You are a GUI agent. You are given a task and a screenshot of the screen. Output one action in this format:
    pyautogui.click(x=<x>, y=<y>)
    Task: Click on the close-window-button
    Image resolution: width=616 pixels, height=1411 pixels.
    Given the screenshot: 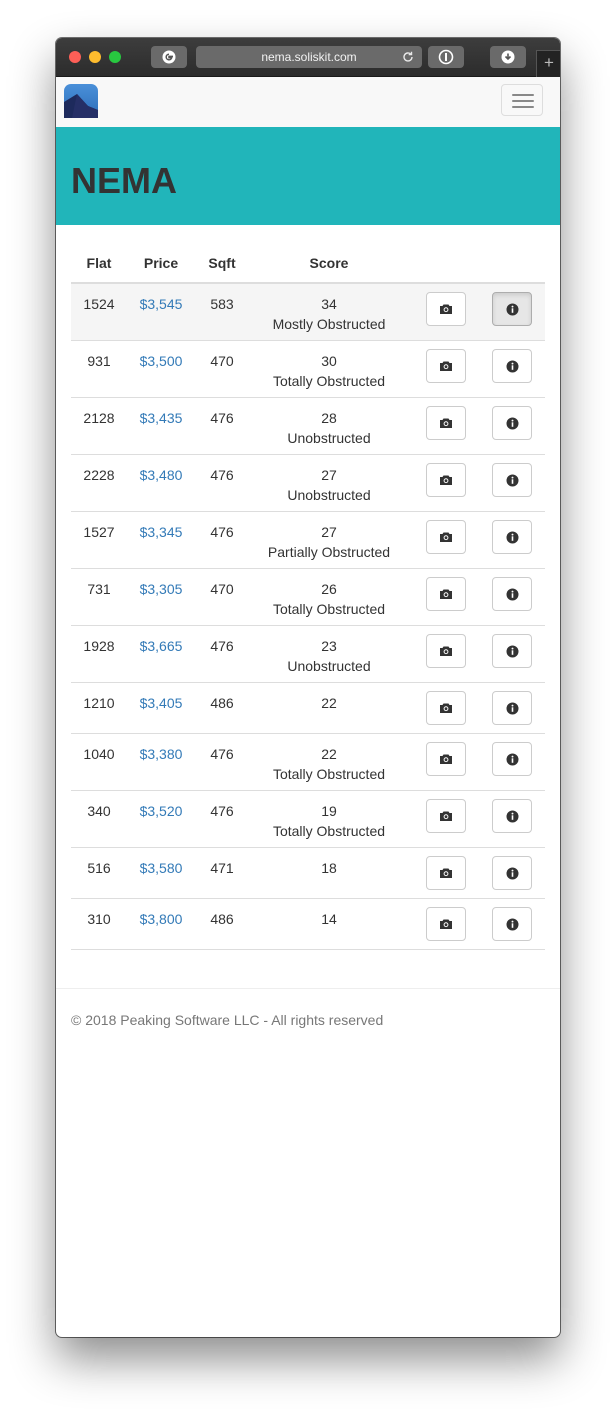 What is the action you would take?
    pyautogui.click(x=75, y=57)
    